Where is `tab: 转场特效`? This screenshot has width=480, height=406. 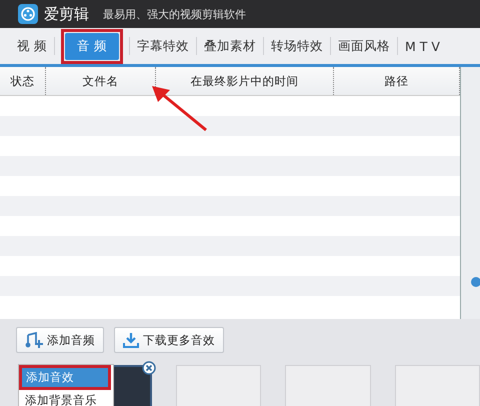 tab: 转场特效 is located at coordinates (297, 46).